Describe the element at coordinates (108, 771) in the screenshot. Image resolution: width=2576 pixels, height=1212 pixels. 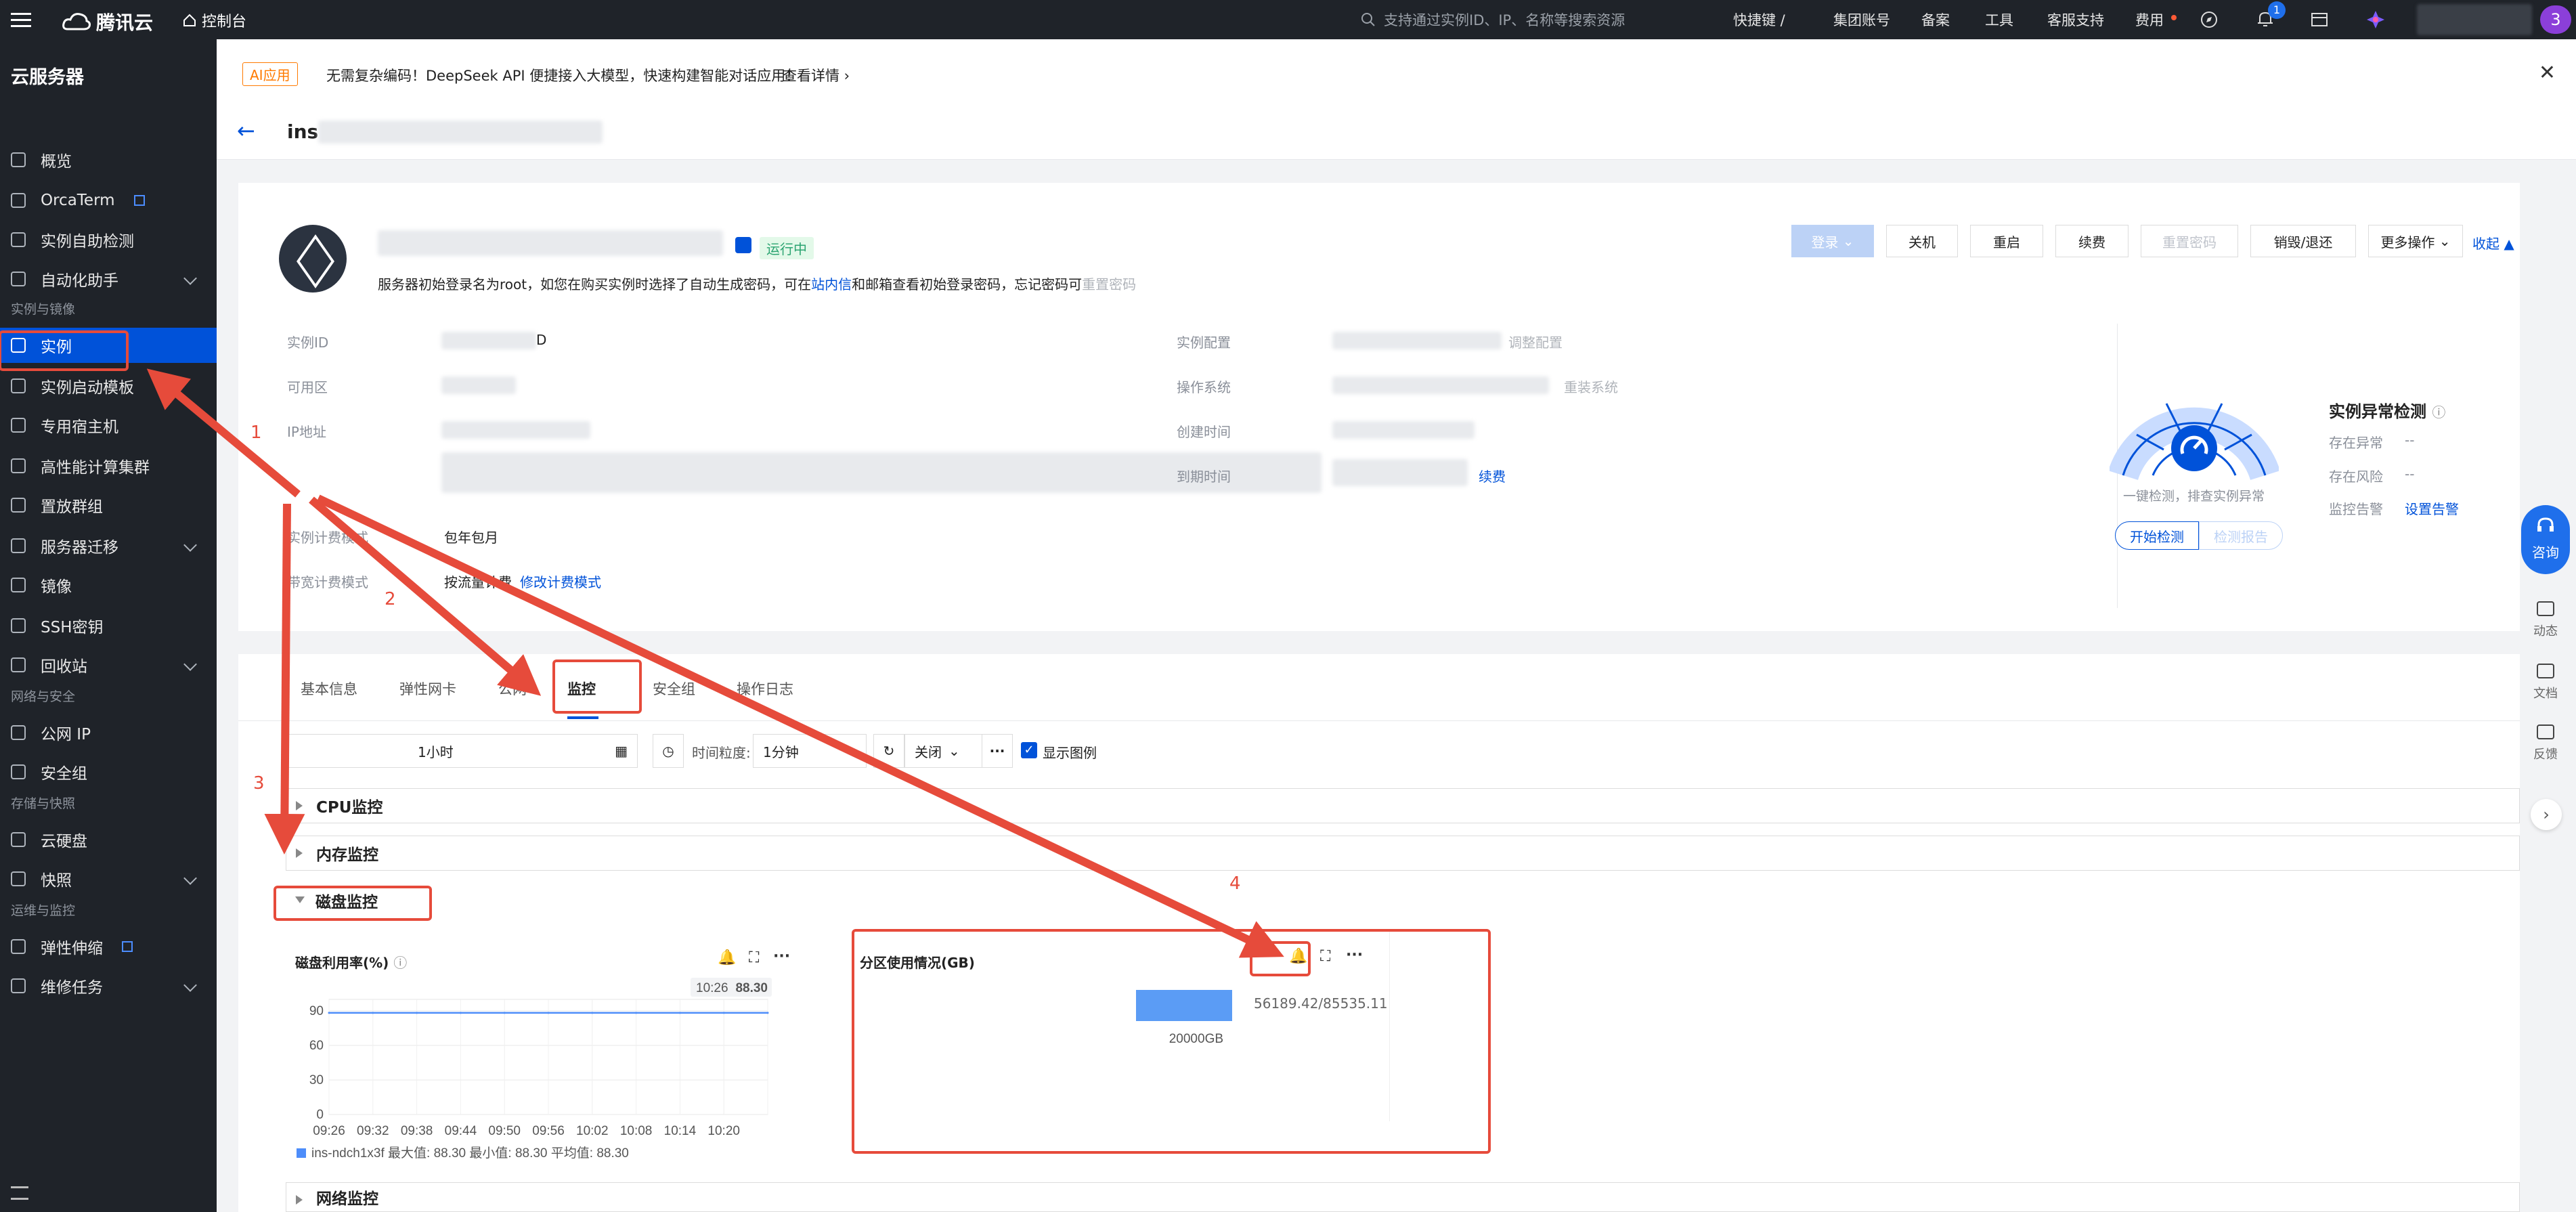
I see `sidebar-item-security-group: 安全组` at that location.